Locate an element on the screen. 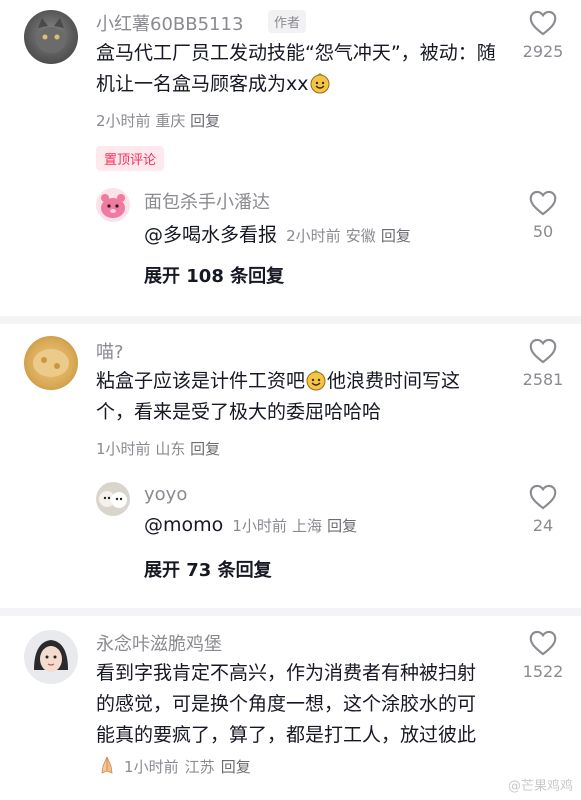  avatar-pink-creature is located at coordinates (113, 205).